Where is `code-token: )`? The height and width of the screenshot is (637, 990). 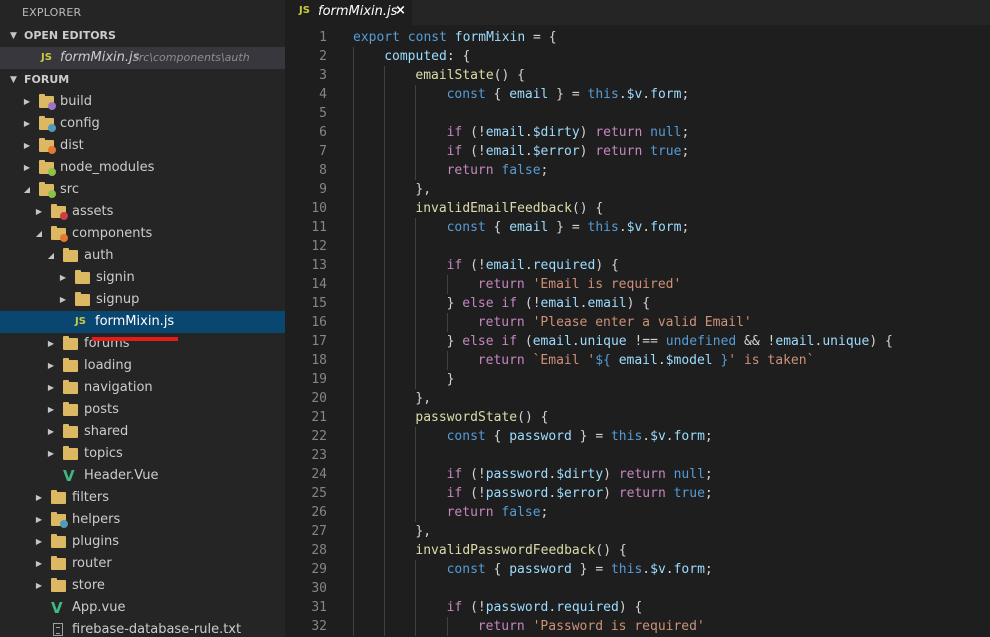 code-token: ) is located at coordinates (587, 151).